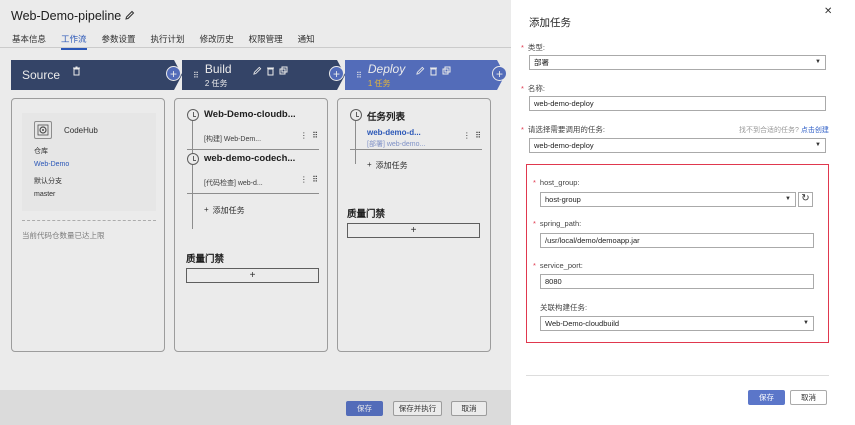 This screenshot has height=425, width=855. Describe the element at coordinates (677, 281) in the screenshot. I see `service-port-input: 8080` at that location.